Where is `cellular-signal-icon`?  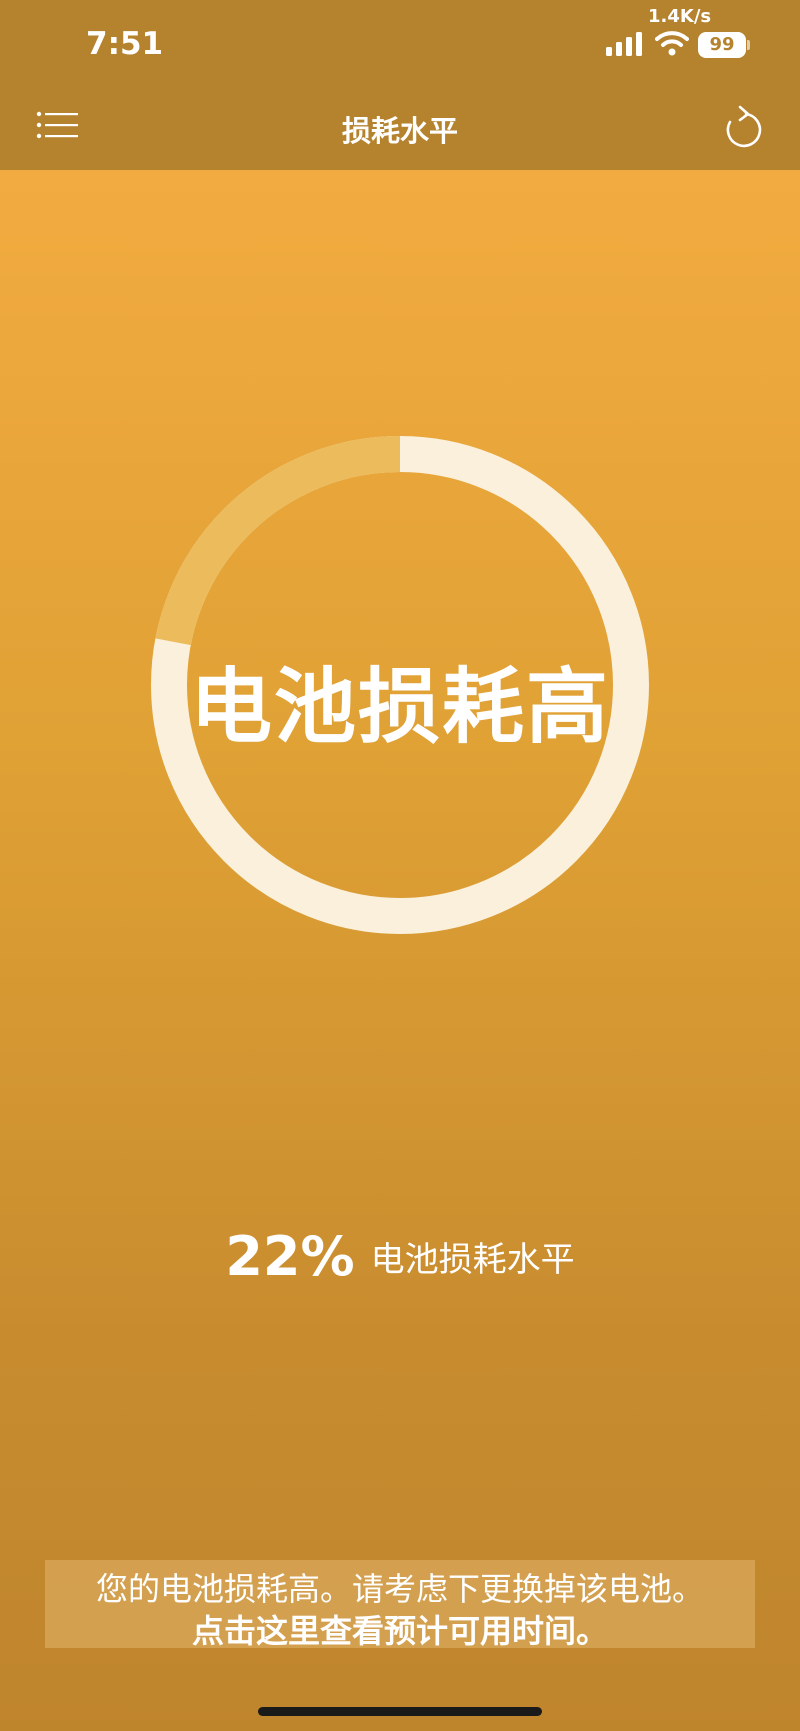 cellular-signal-icon is located at coordinates (624, 44).